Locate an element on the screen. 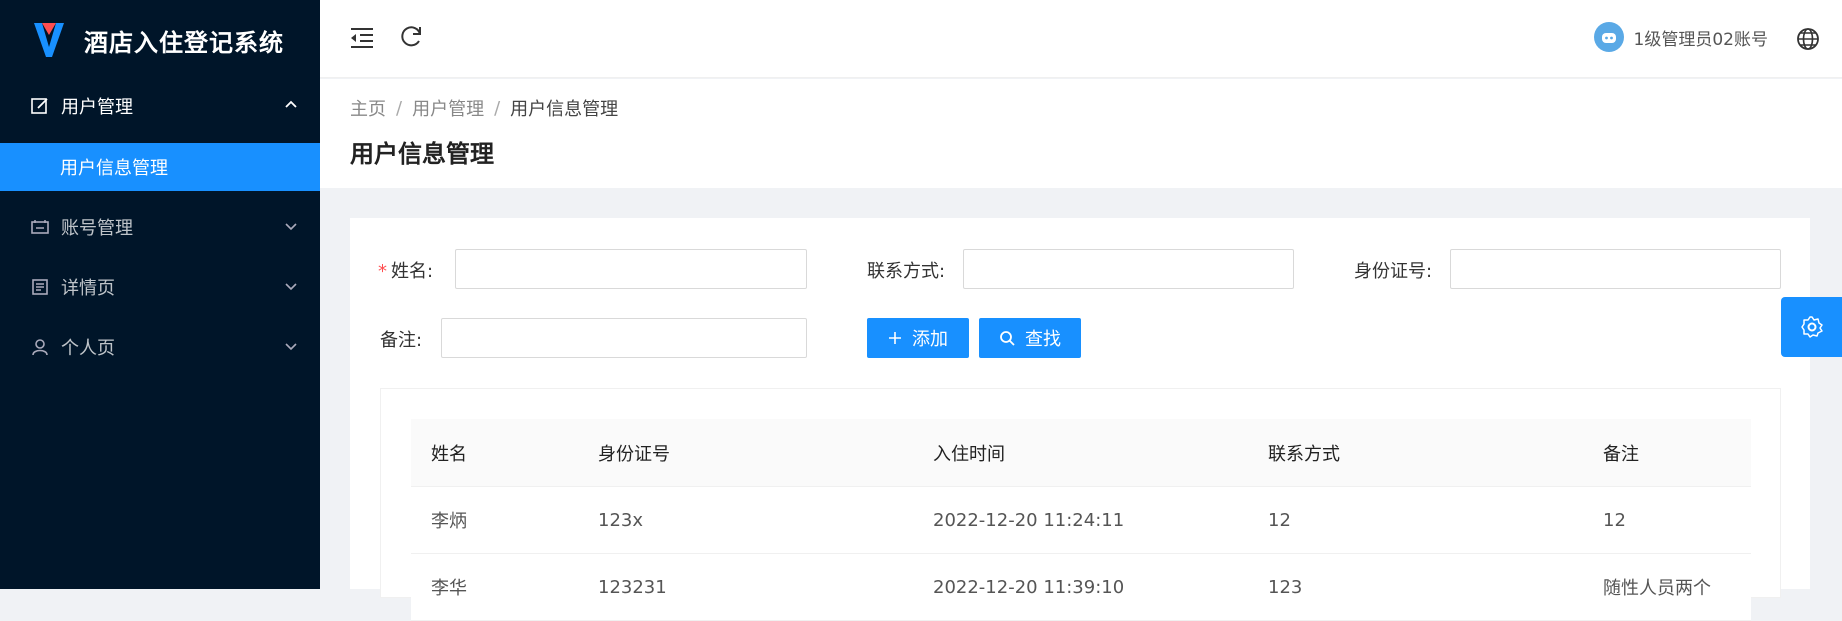 The image size is (1842, 621). breadcrumb-user-management: 用户管理 is located at coordinates (448, 108).